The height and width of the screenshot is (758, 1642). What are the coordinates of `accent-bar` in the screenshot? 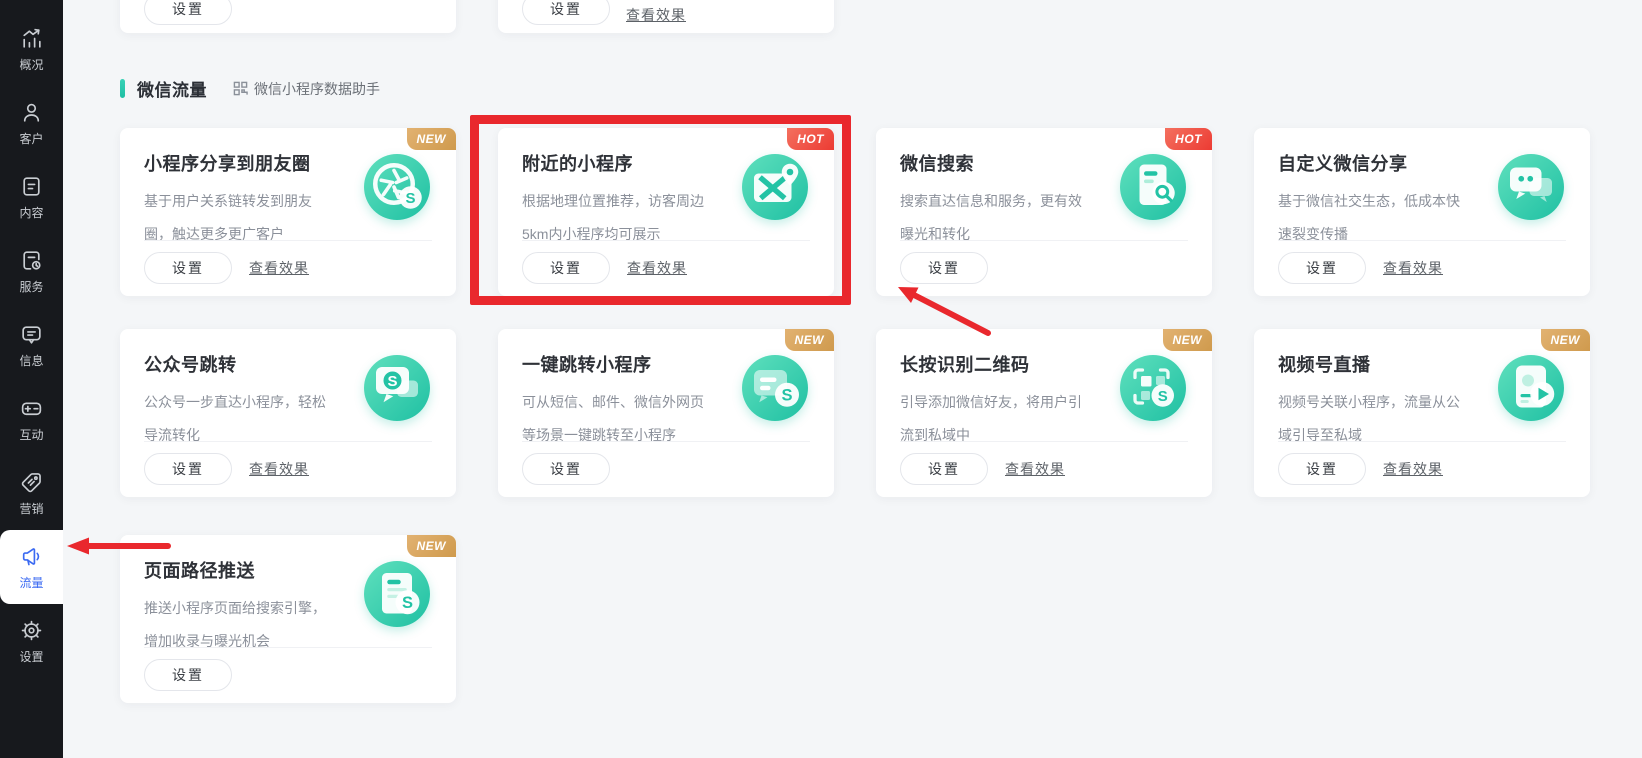 It's located at (122, 88).